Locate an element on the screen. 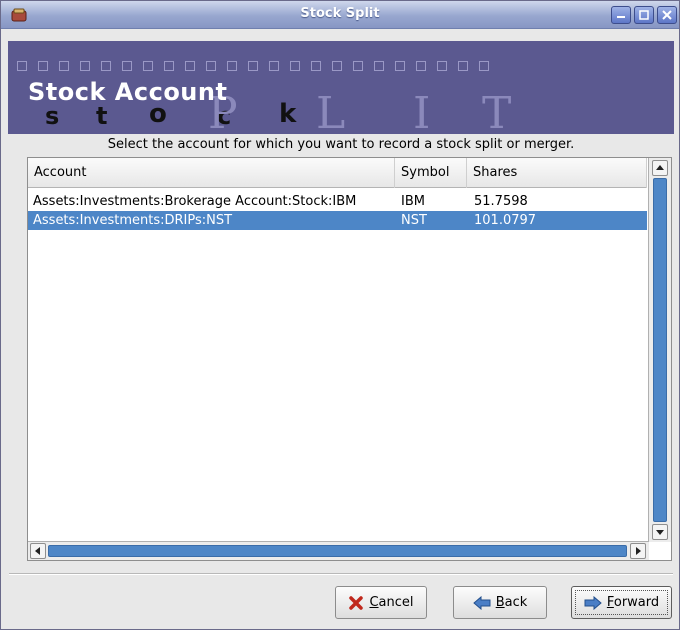  watermark-letter-i: I is located at coordinates (422, 111).